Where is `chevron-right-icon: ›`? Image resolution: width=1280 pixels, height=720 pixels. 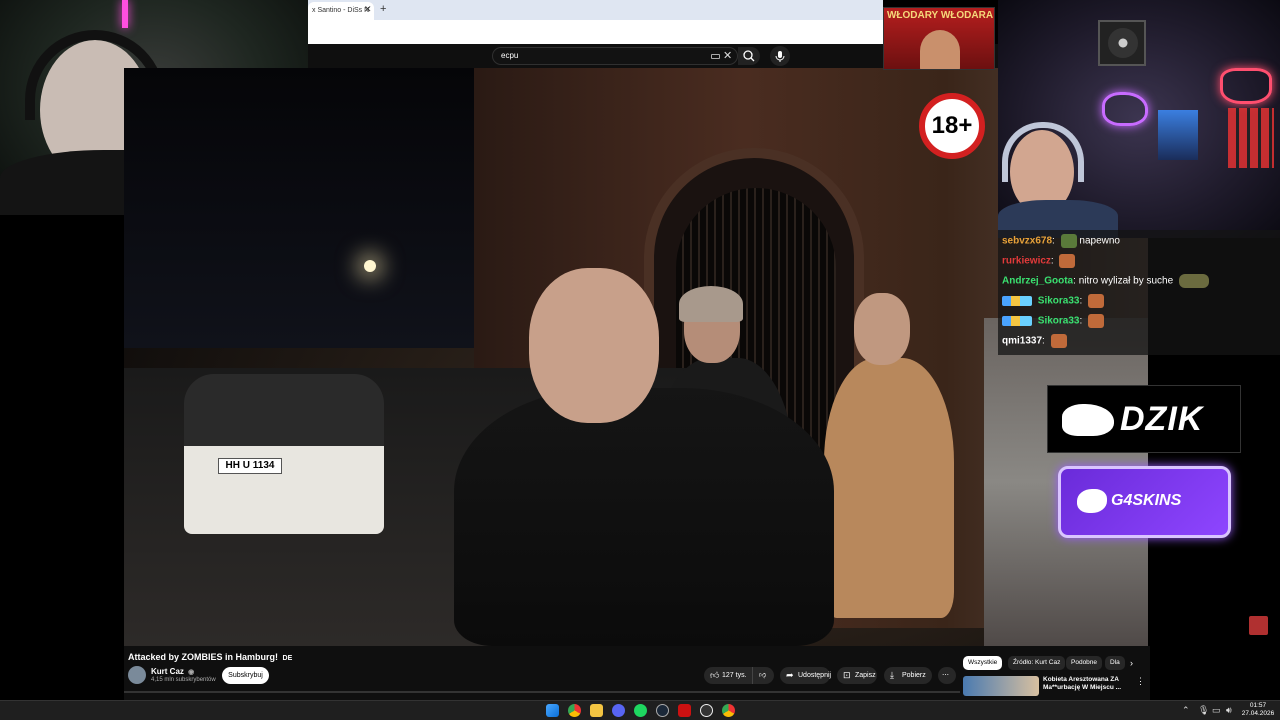 chevron-right-icon: › is located at coordinates (1131, 663).